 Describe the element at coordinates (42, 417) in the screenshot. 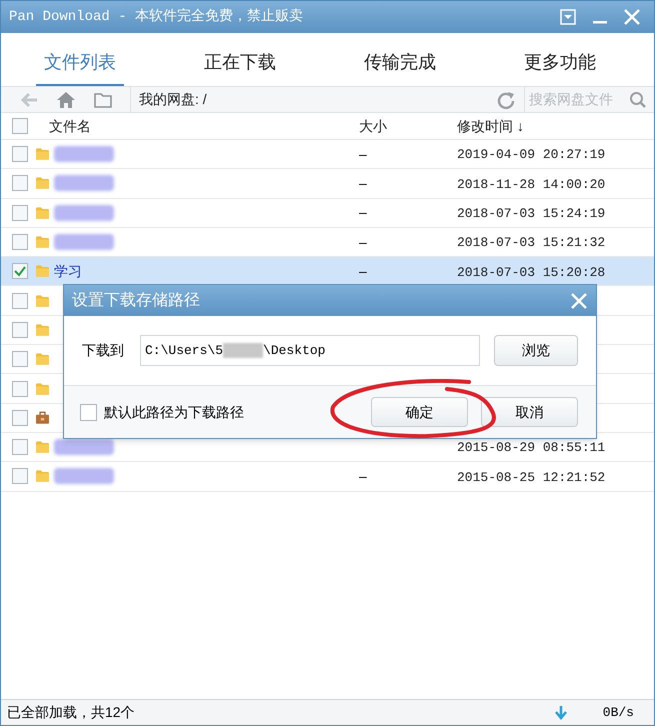

I see `briefcase-icon` at that location.